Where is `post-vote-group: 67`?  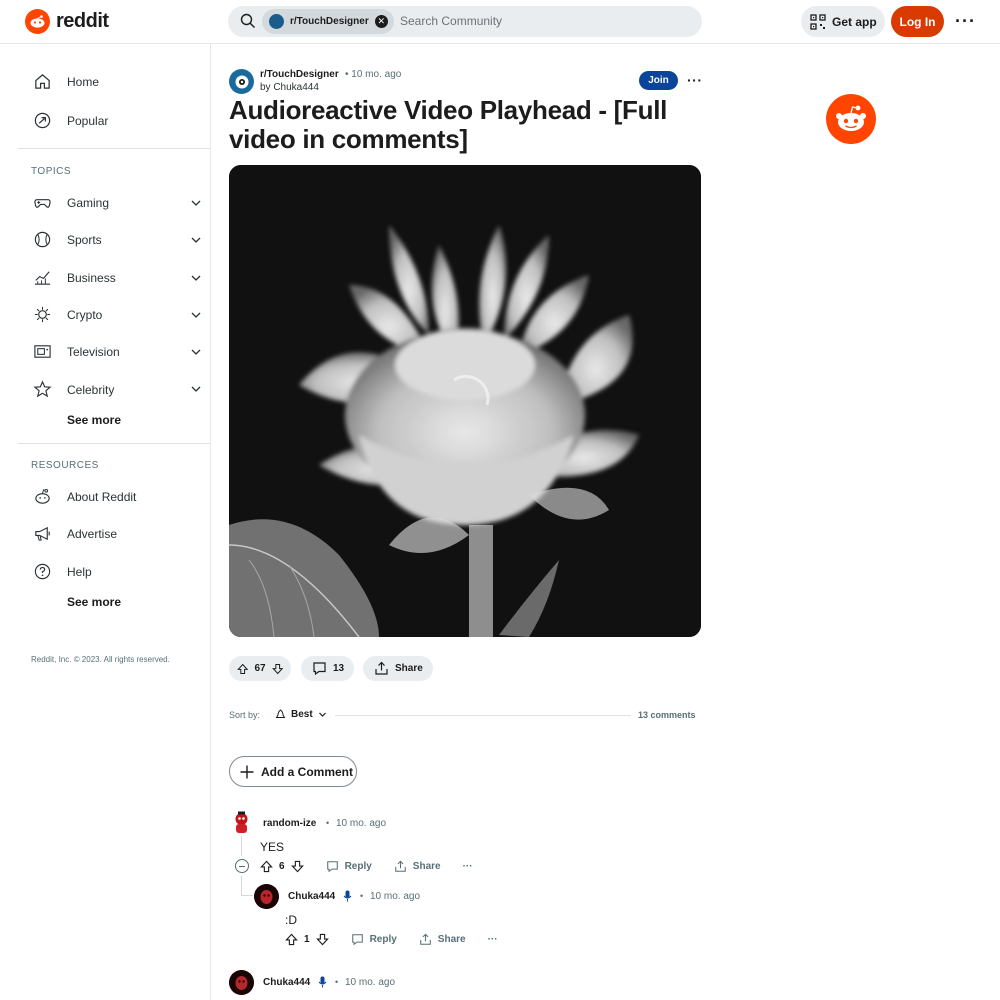 post-vote-group: 67 is located at coordinates (260, 668).